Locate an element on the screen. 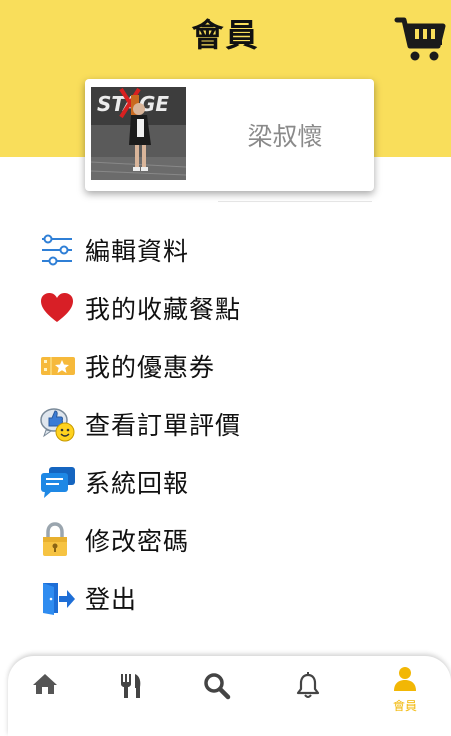 This screenshot has height=736, width=451. nav-member-label: 會員 is located at coordinates (404, 706).